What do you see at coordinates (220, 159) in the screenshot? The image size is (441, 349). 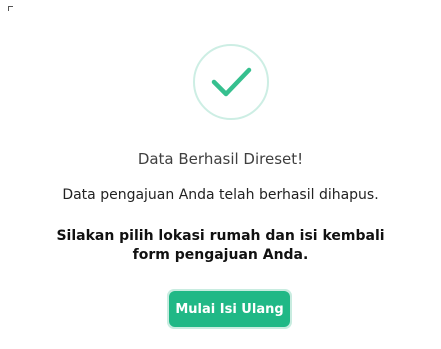 I see `dialog-title: Data Berhasil Direset!` at bounding box center [220, 159].